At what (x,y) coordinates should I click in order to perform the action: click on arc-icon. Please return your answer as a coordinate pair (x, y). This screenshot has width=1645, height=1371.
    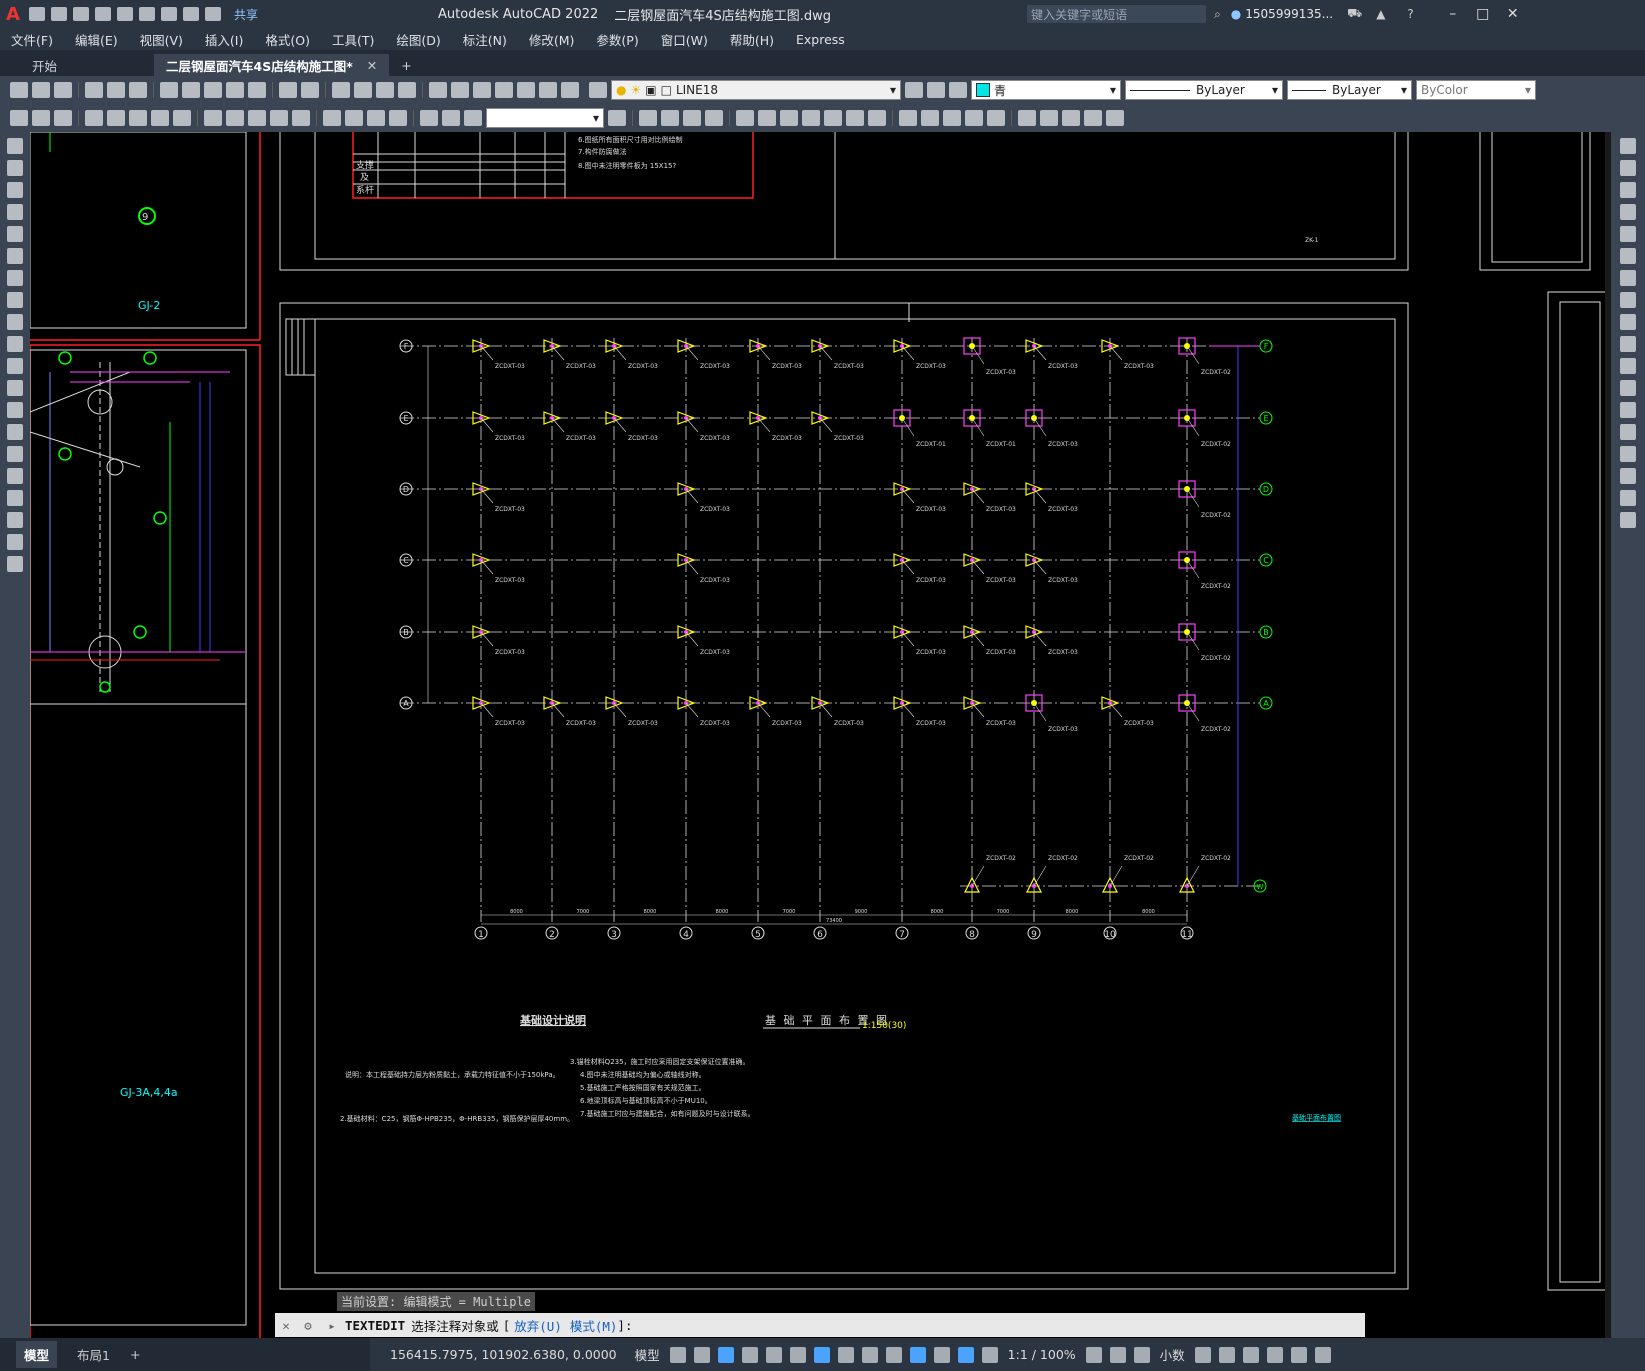
    Looking at the image, I should click on (15, 256).